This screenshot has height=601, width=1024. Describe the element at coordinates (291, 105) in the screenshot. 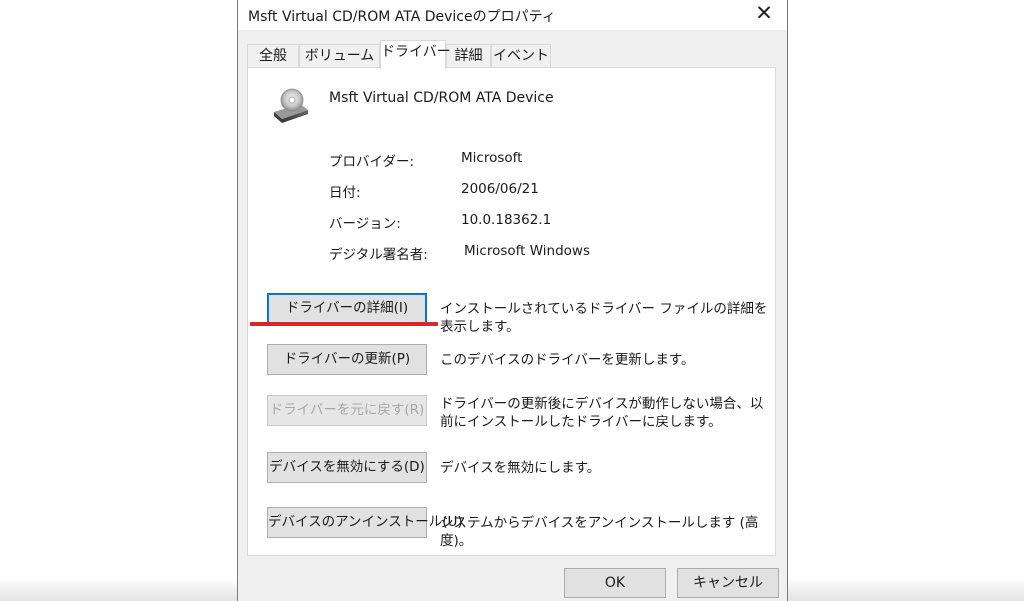

I see `cd-drive-icon` at that location.